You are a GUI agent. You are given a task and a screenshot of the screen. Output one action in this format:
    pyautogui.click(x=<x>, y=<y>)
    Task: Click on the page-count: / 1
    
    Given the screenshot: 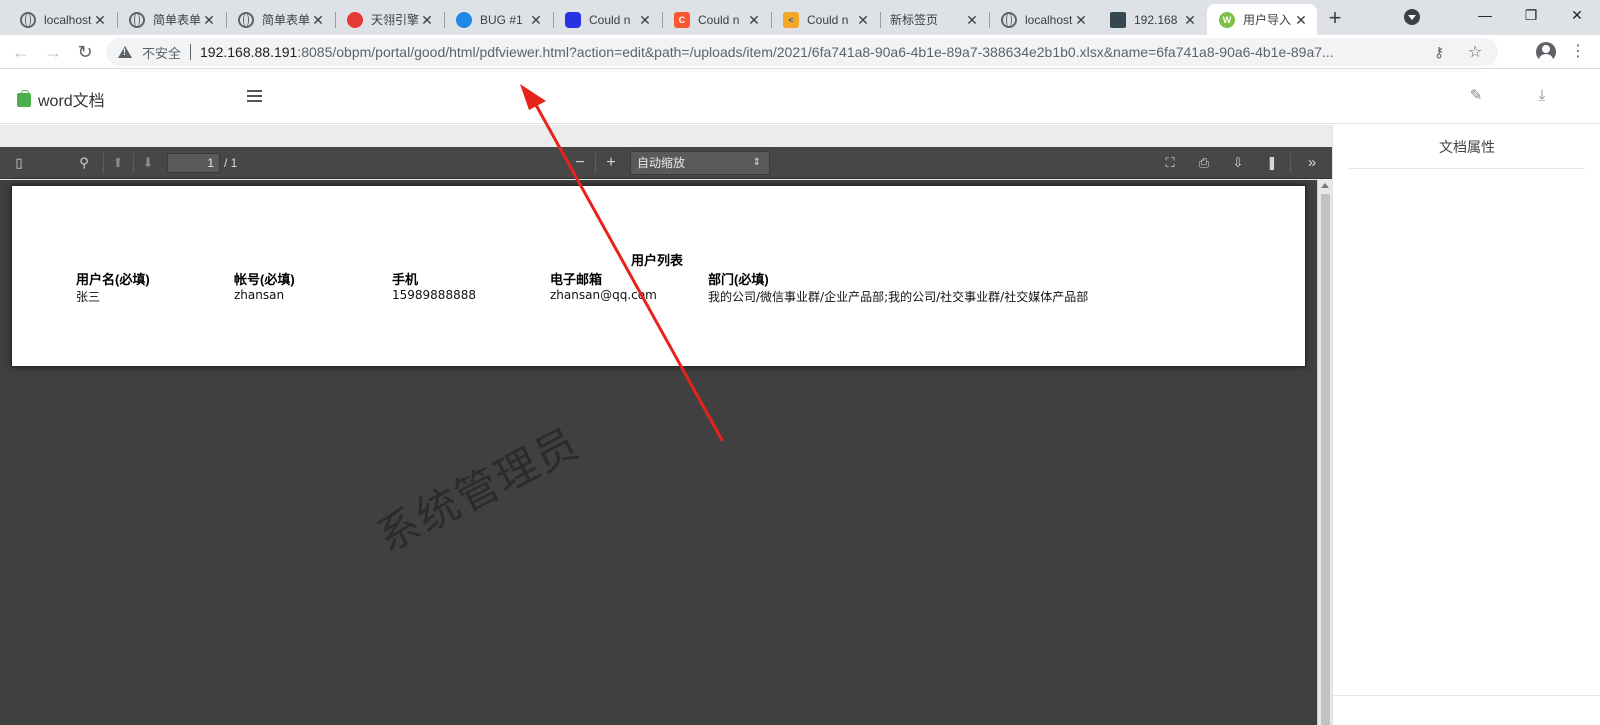 What is the action you would take?
    pyautogui.click(x=231, y=163)
    